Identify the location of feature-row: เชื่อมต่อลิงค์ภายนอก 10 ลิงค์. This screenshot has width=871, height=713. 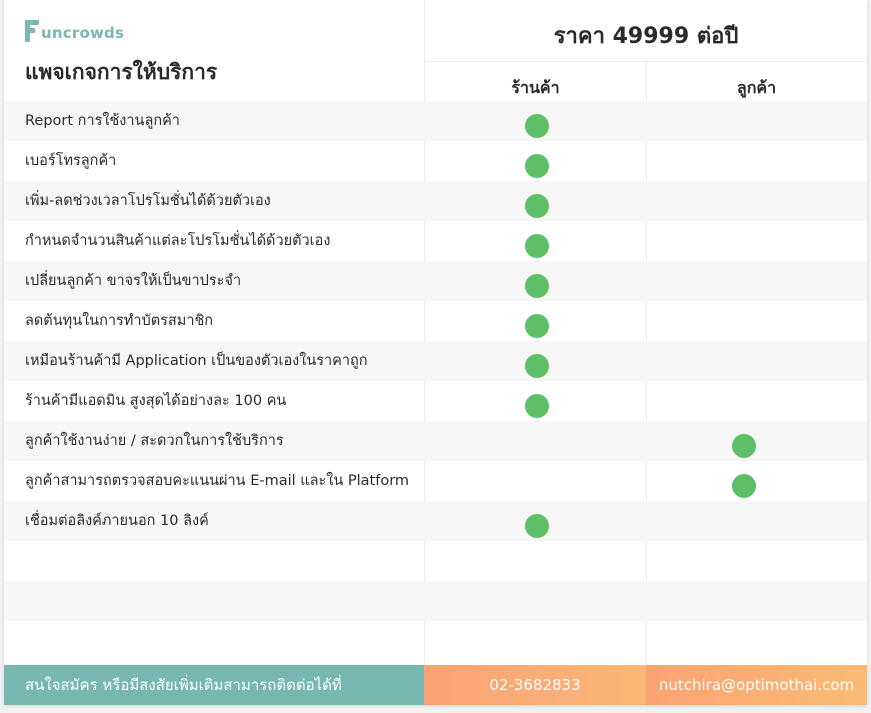
(435, 521).